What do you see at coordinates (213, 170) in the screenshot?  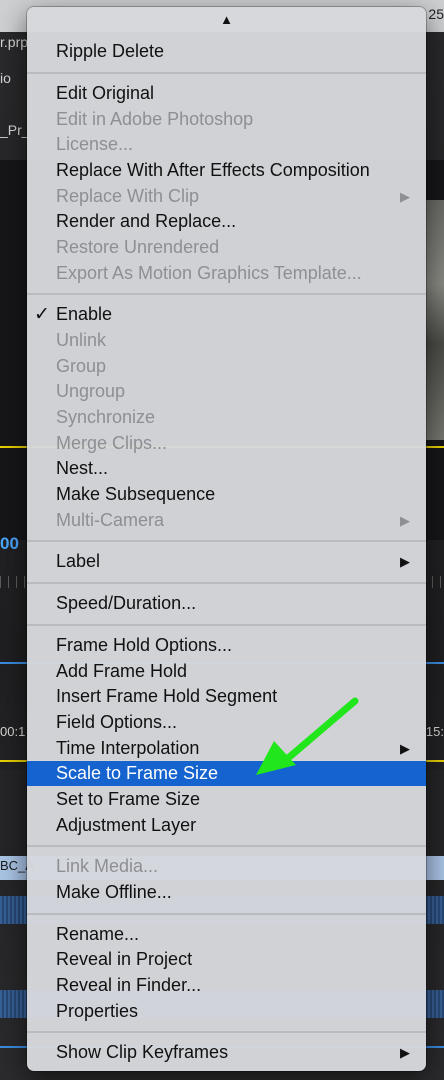 I see `menu-item-label: Replace With After Effects Composition` at bounding box center [213, 170].